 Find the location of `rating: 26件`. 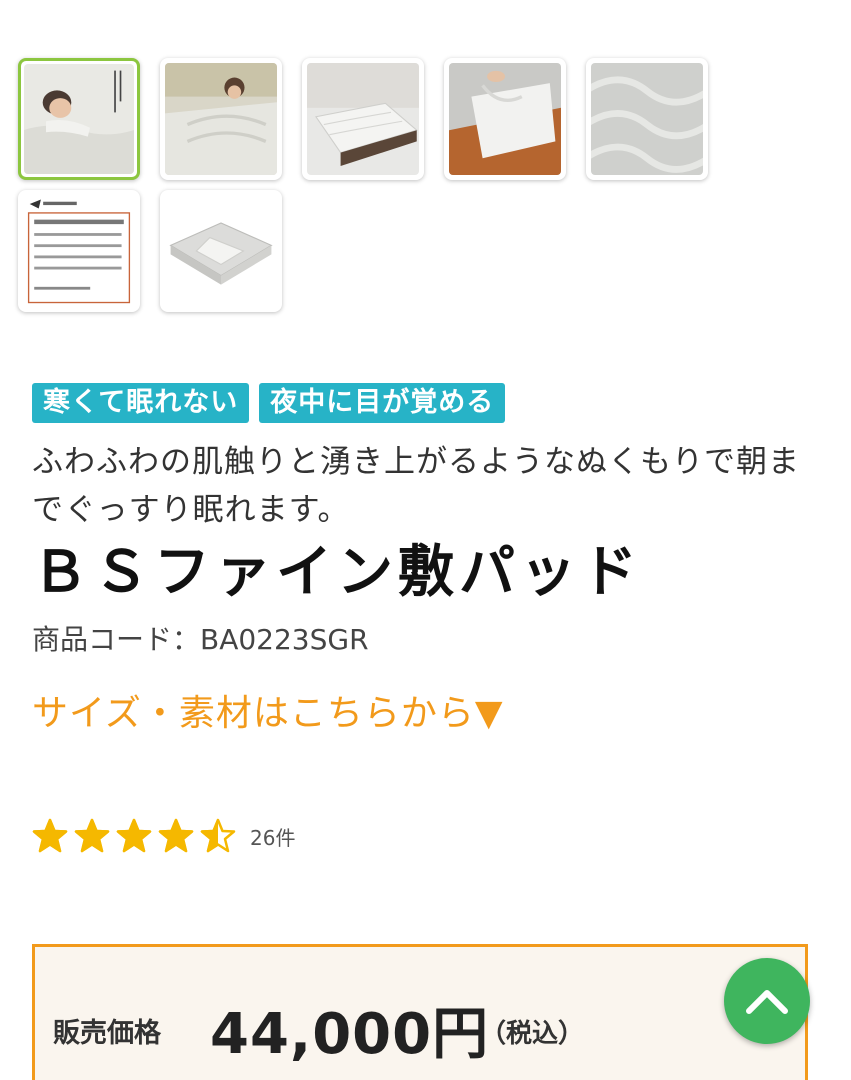

rating: 26件 is located at coordinates (163, 836).